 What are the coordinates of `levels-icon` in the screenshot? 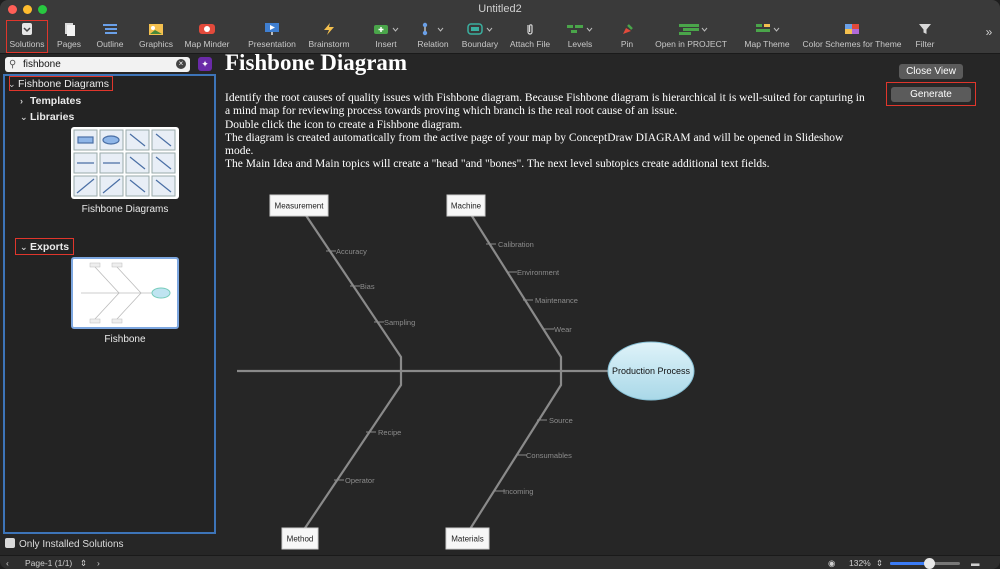 It's located at (580, 29).